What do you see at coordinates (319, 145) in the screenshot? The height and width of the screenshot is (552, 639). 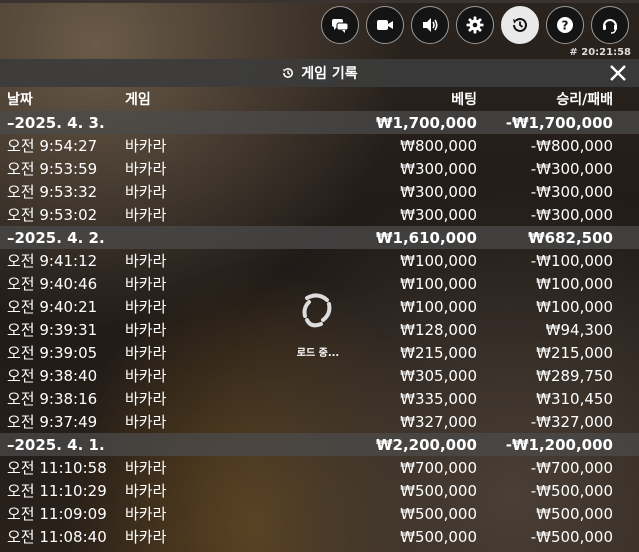 I see `table-row: 오전 9:54:27 바카라 ₩800,000 -₩800,000` at bounding box center [319, 145].